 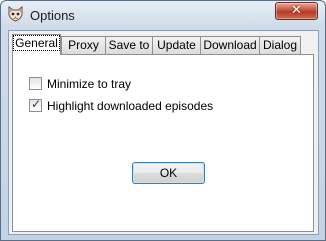 I want to click on close-button: ✕, so click(x=296, y=11).